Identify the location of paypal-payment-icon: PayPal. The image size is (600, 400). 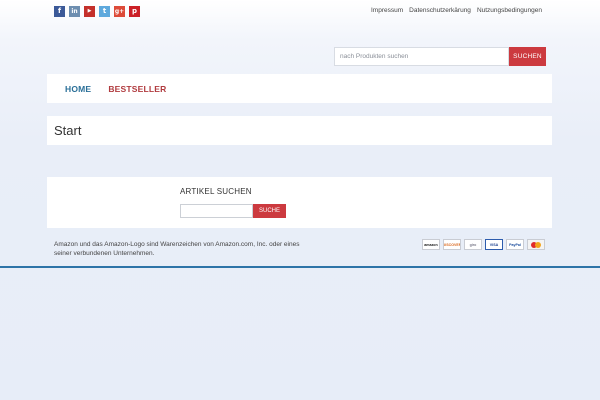
(515, 244).